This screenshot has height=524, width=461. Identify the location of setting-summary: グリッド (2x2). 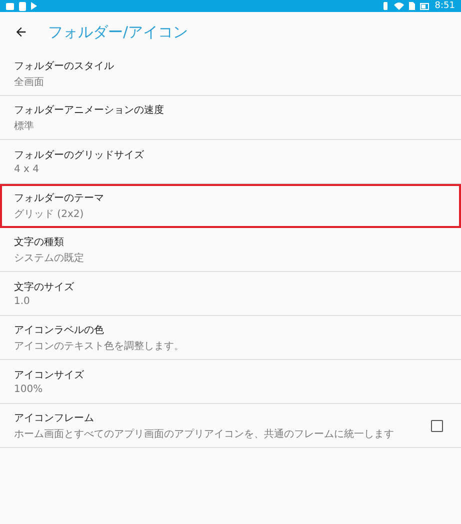
(49, 214).